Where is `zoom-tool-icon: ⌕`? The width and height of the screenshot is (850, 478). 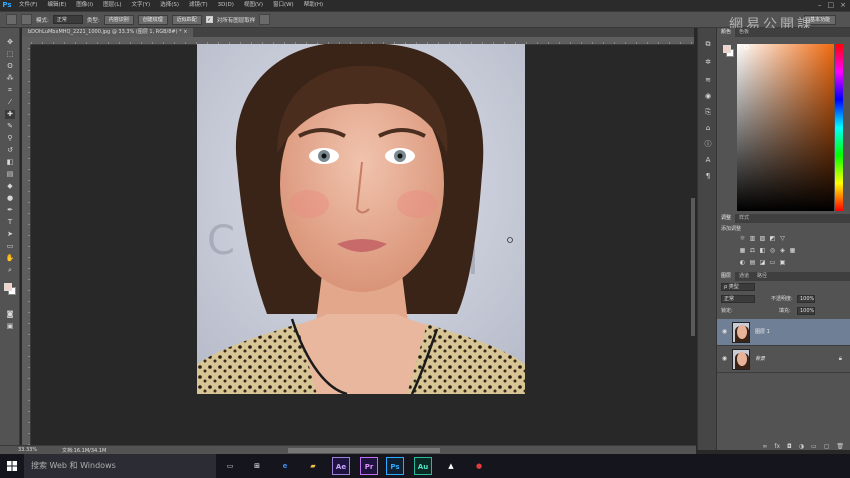
zoom-tool-icon: ⌕ is located at coordinates (10, 270).